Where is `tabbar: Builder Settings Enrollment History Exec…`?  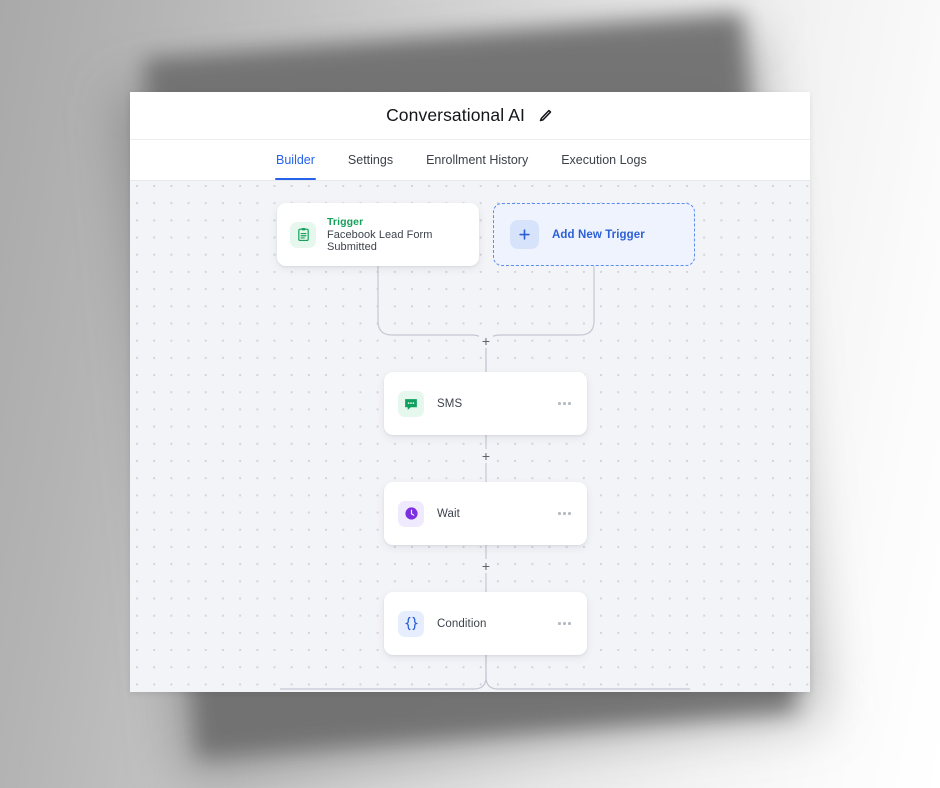 tabbar: Builder Settings Enrollment History Exec… is located at coordinates (470, 160).